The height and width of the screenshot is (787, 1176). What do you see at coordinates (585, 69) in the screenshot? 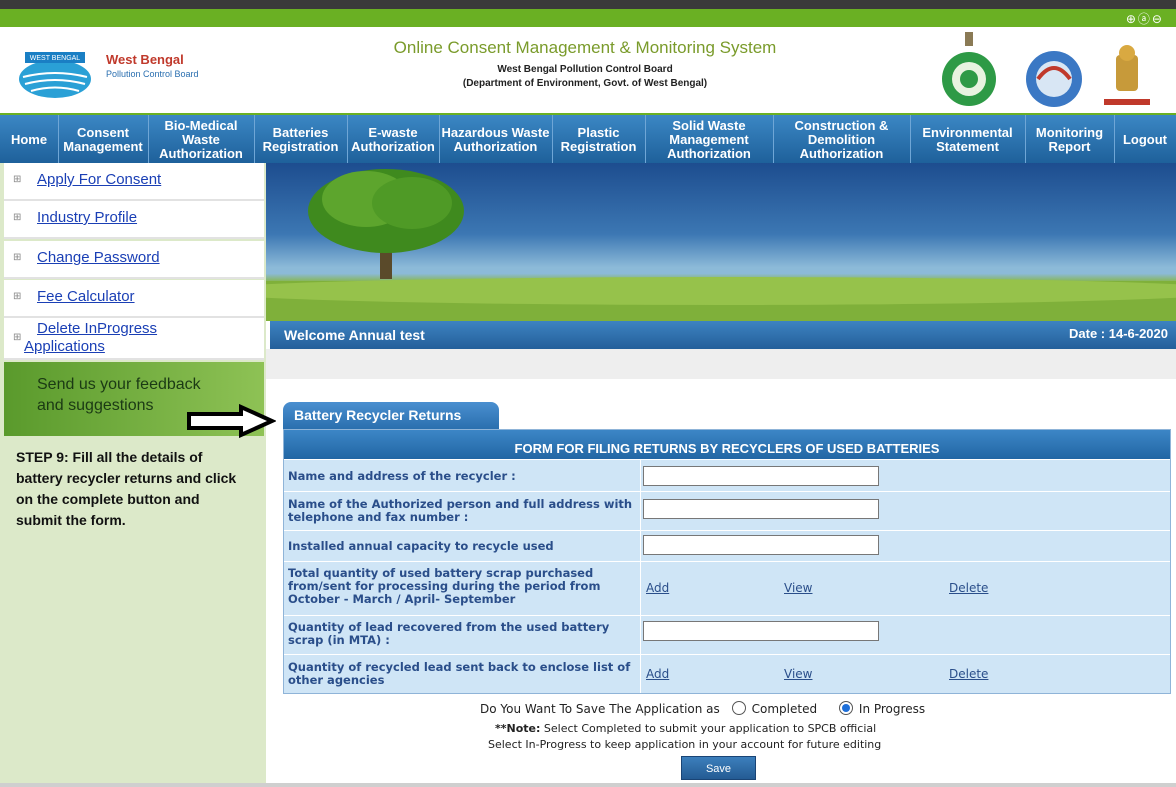
I see `board-name: West Bengal Pollution Control Board` at bounding box center [585, 69].